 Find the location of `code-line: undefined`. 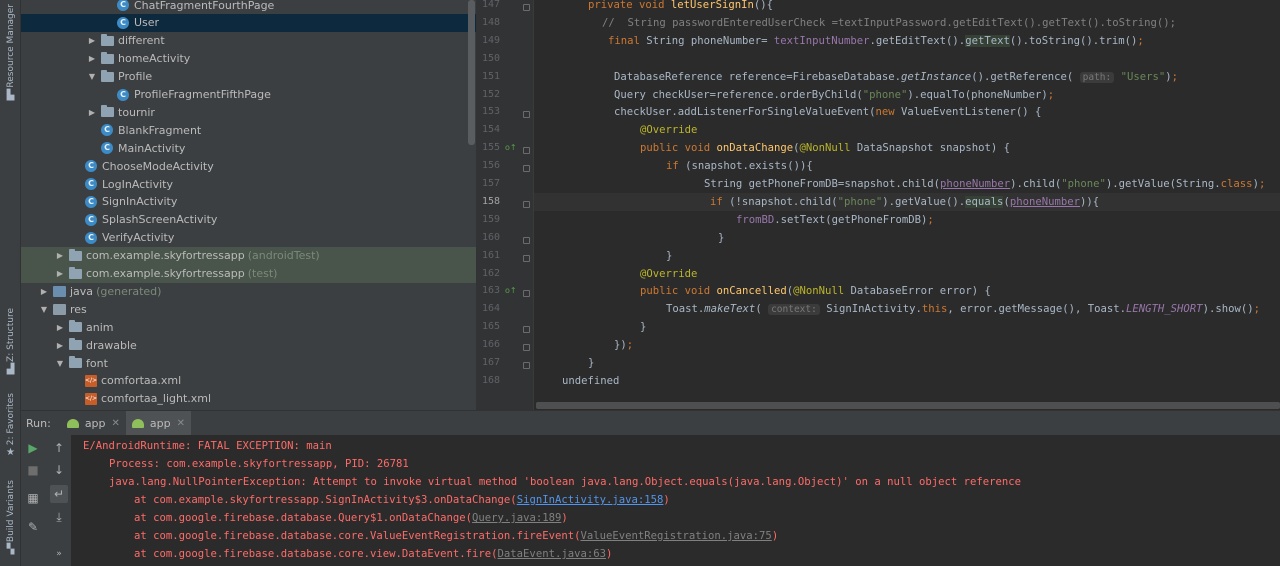

code-line: undefined is located at coordinates (907, 381).